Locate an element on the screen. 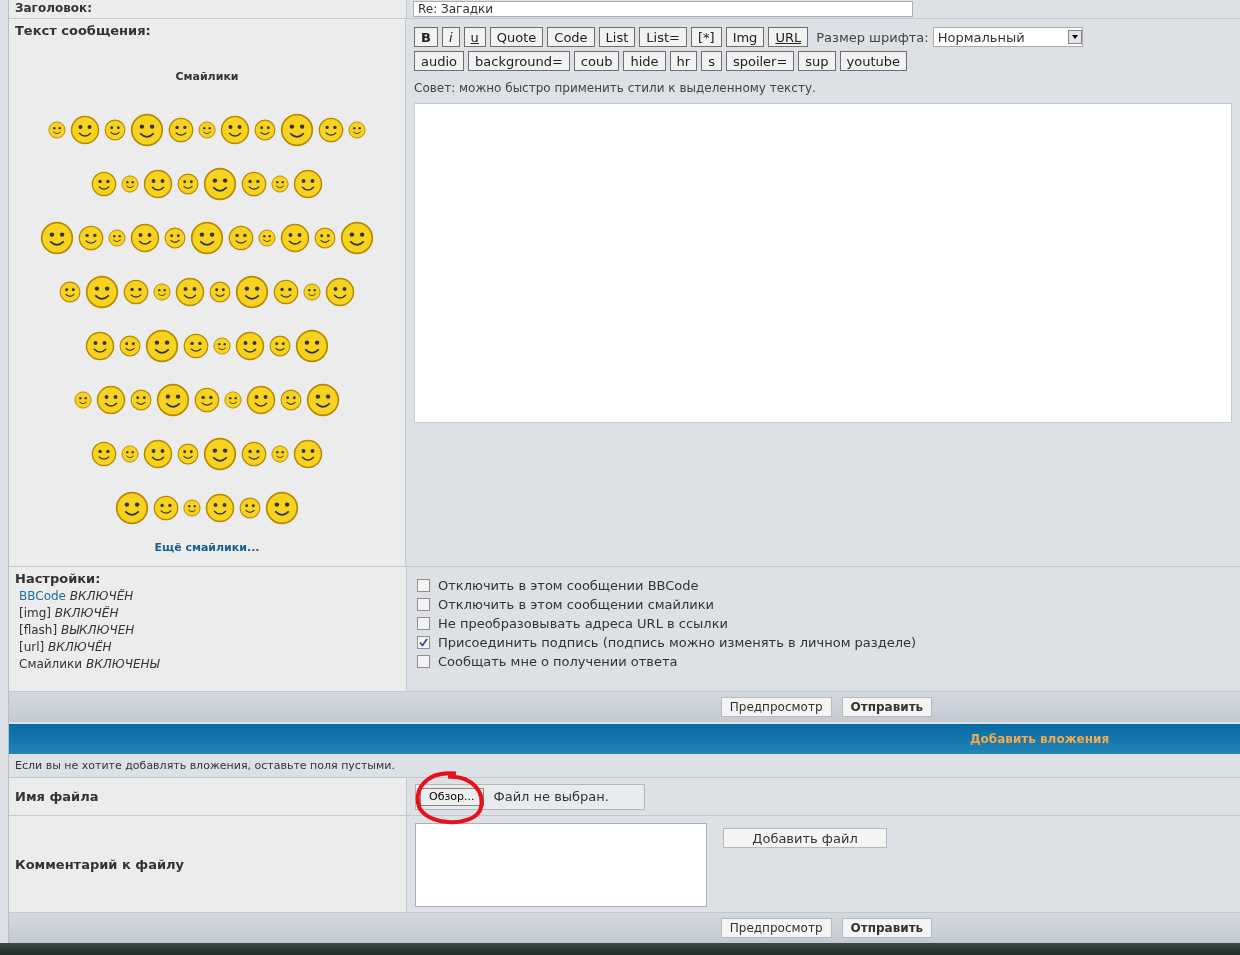 Image resolution: width=1240 pixels, height=955 pixels. format-button: List= is located at coordinates (663, 37).